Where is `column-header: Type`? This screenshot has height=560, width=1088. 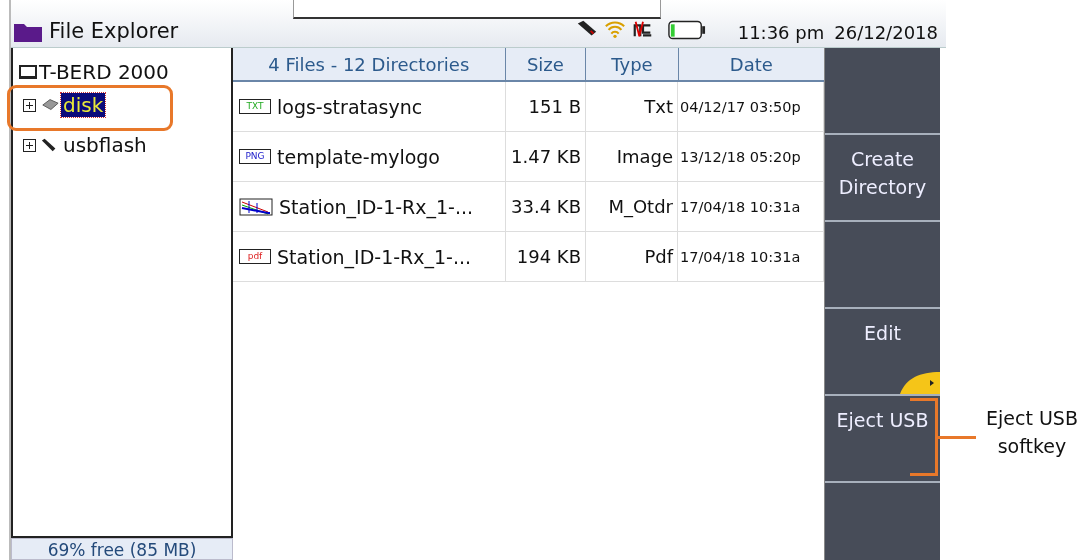
column-header: Type is located at coordinates (632, 64).